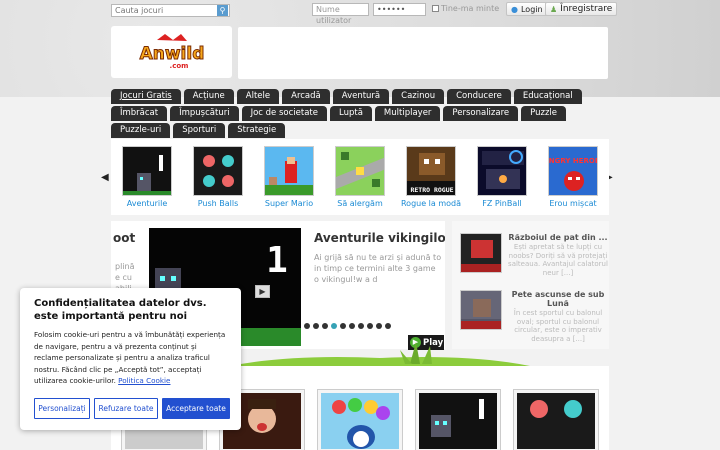 This screenshot has width=720, height=450. I want to click on remember-me: Tine-ma minte, so click(465, 8).